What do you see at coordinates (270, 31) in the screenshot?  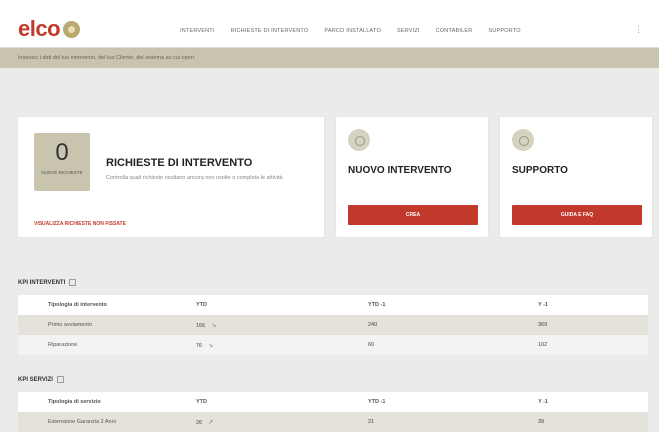 I see `nav-item-richieste: RICHIESTE DI INTERVENTO` at bounding box center [270, 31].